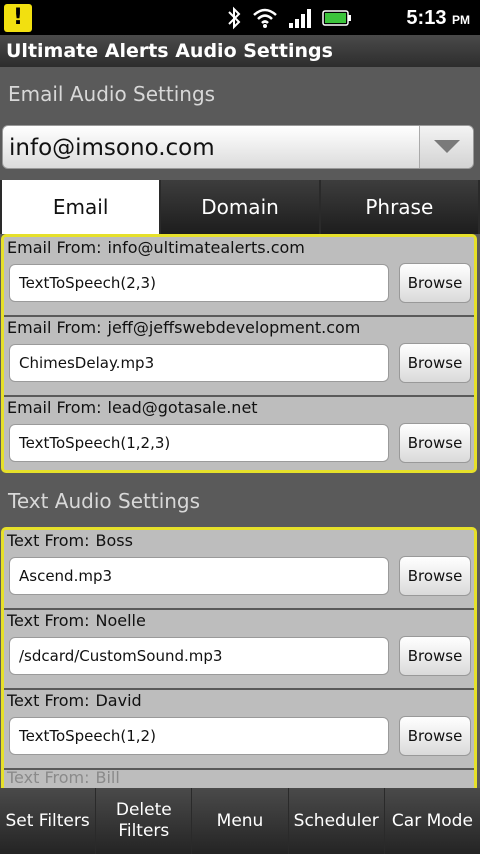 This screenshot has height=854, width=480. What do you see at coordinates (300, 18) in the screenshot?
I see `signal-strength-icon` at bounding box center [300, 18].